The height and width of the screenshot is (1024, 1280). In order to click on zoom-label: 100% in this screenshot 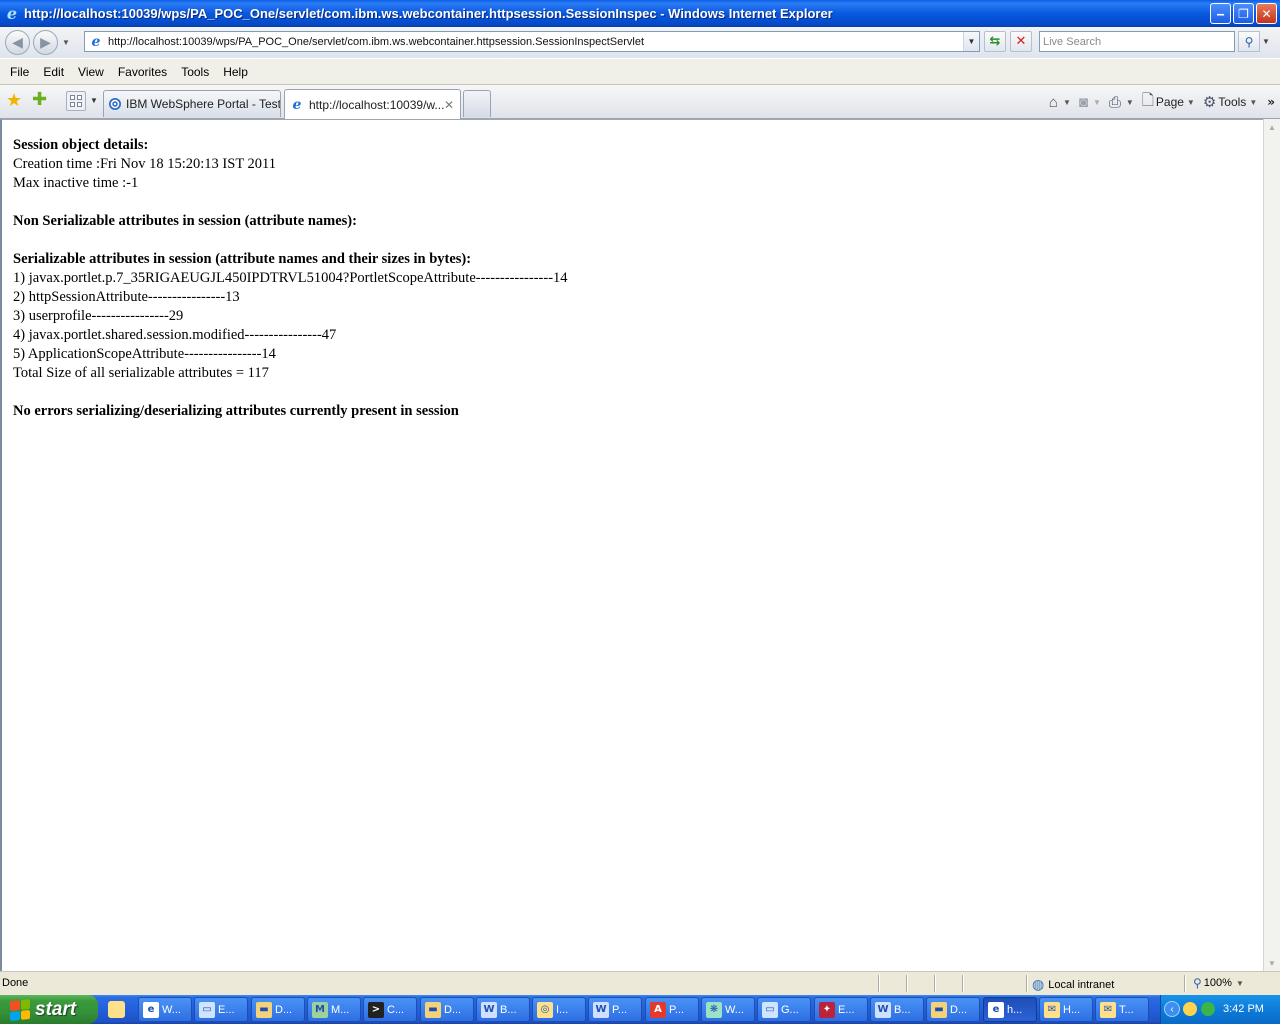, I will do `click(1217, 983)`.